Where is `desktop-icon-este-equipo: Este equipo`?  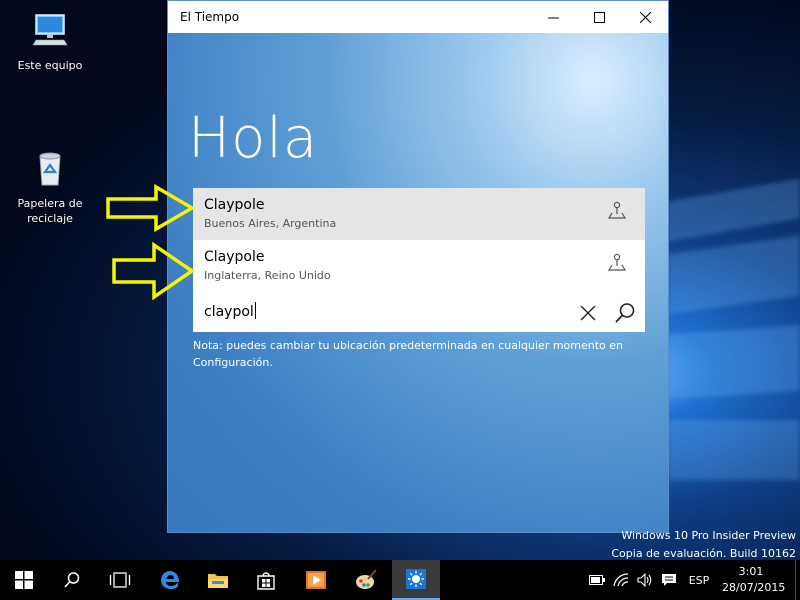
desktop-icon-este-equipo: Este equipo is located at coordinates (50, 41).